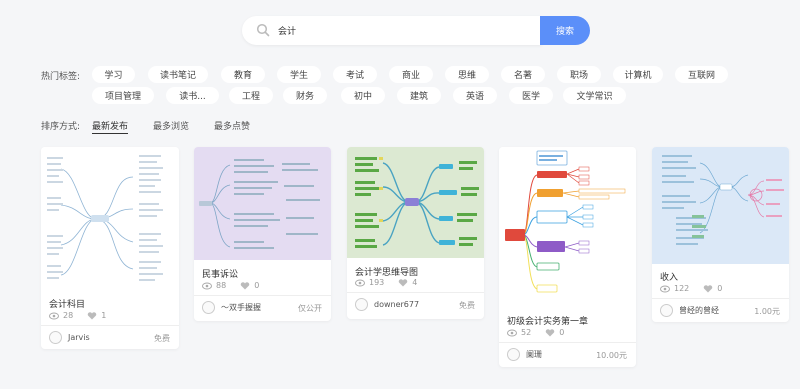 Image resolution: width=800 pixels, height=389 pixels. Describe the element at coordinates (299, 74) in the screenshot. I see `tag-item: 学生` at that location.